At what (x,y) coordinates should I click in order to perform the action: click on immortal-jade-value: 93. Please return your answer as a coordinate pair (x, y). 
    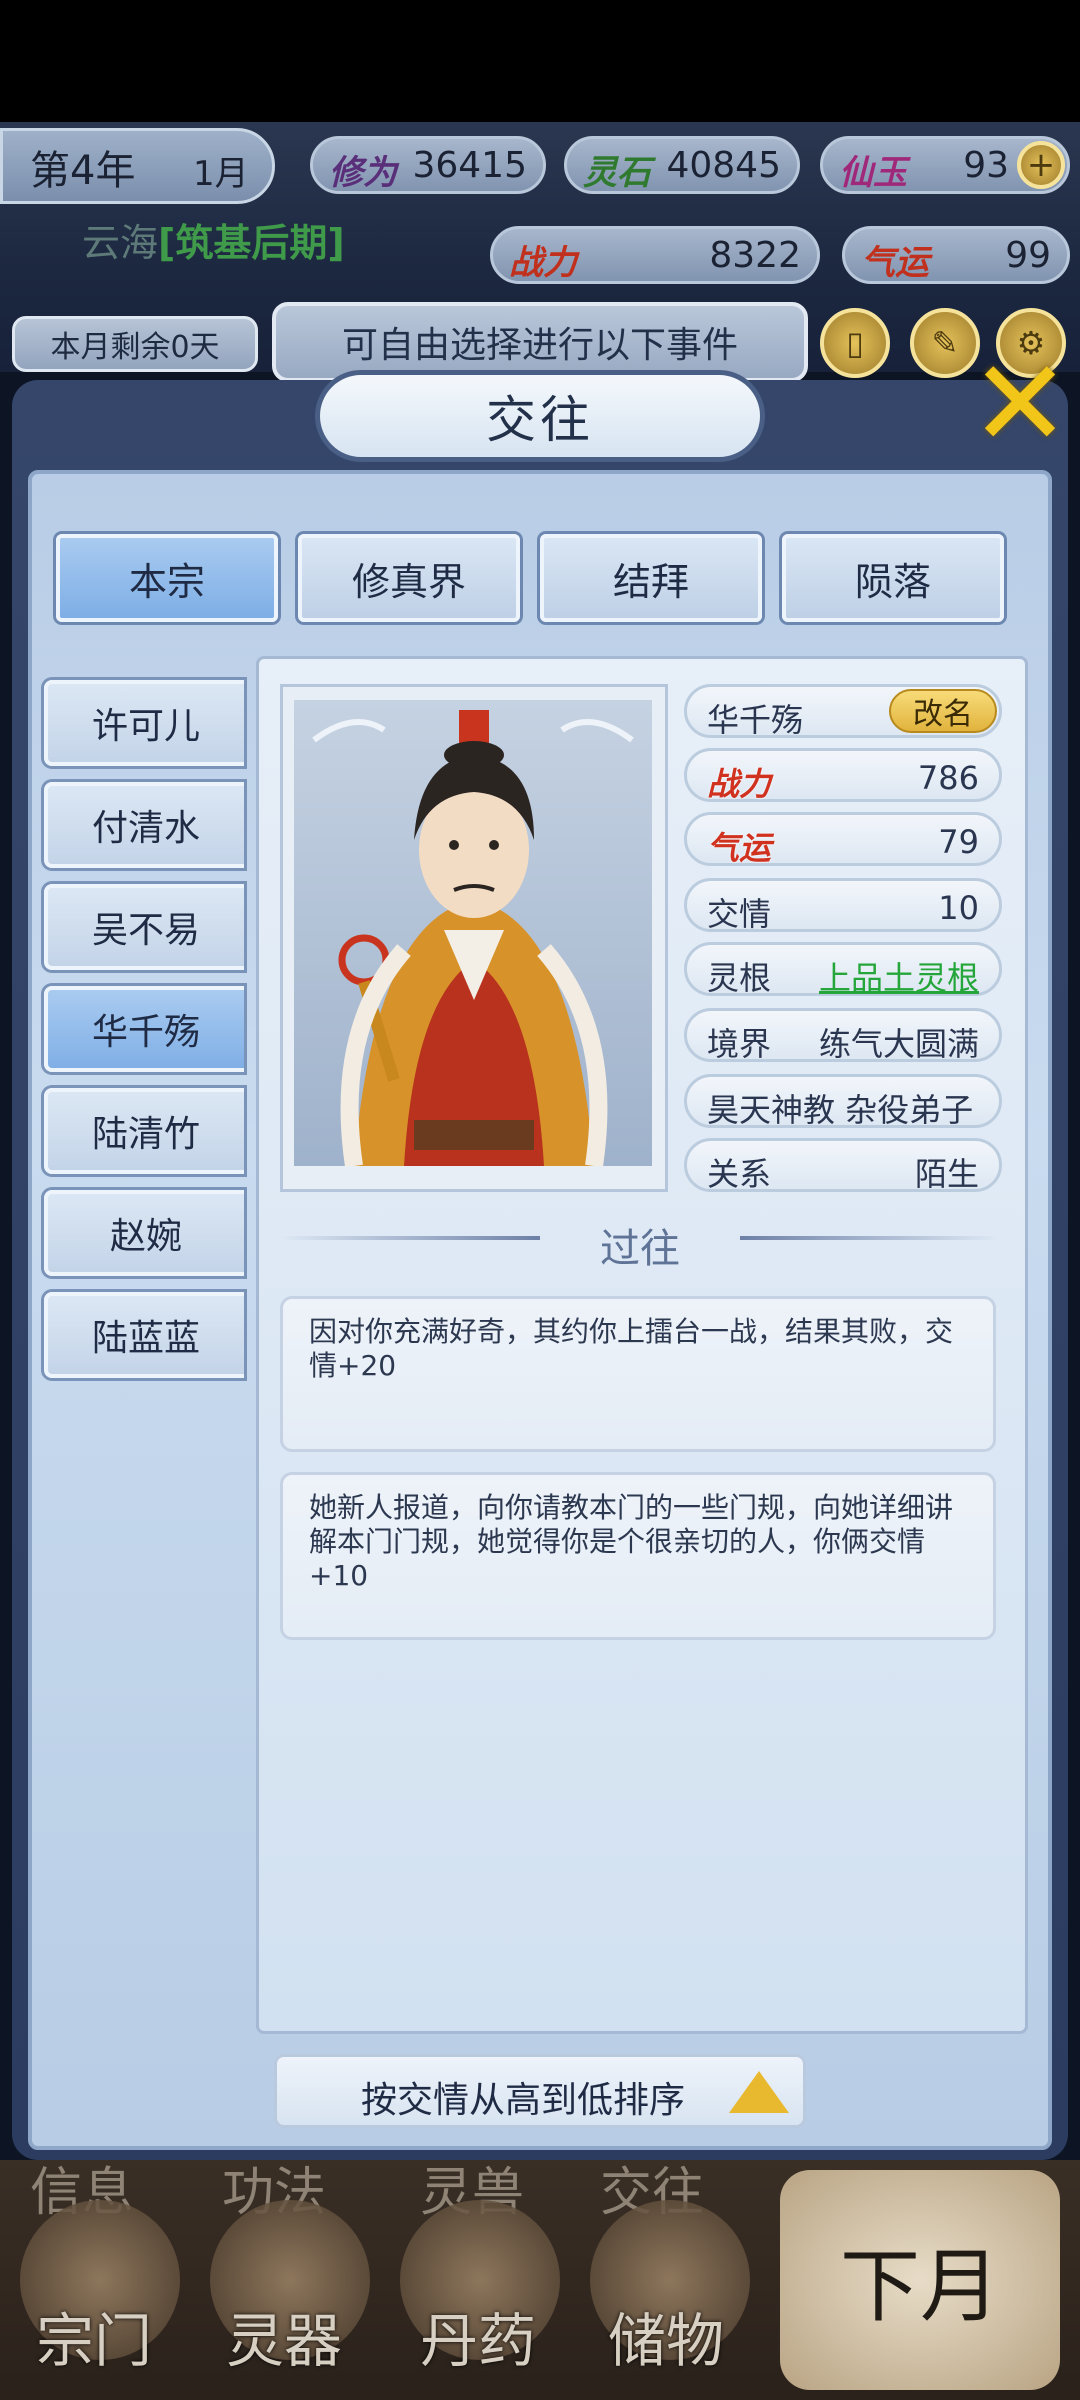
    Looking at the image, I should click on (986, 165).